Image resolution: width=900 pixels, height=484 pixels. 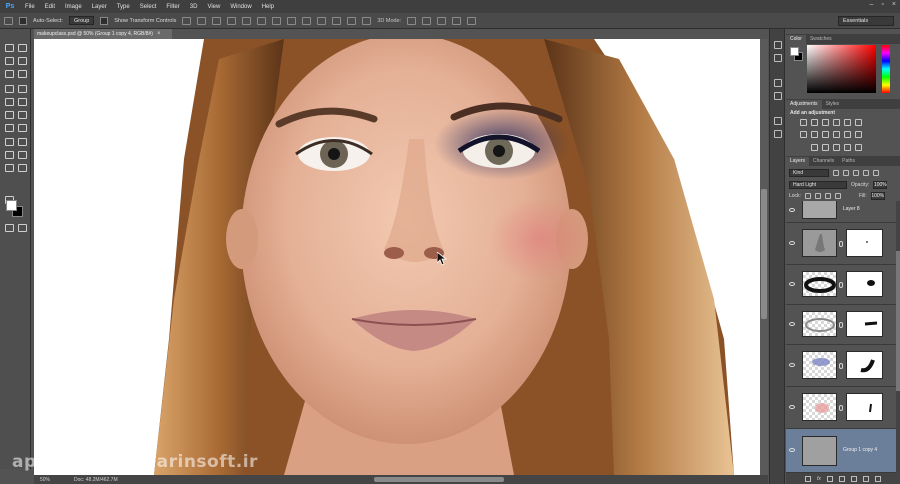 I want to click on layer-style-button: fx, so click(x=819, y=479).